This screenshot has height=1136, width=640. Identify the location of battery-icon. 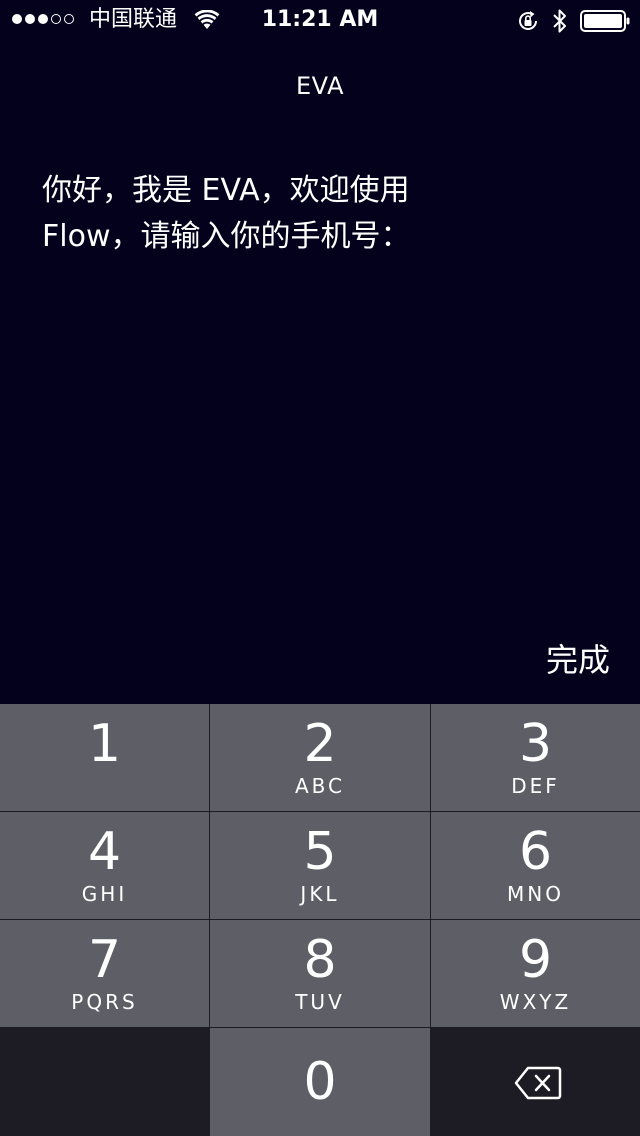
(605, 21).